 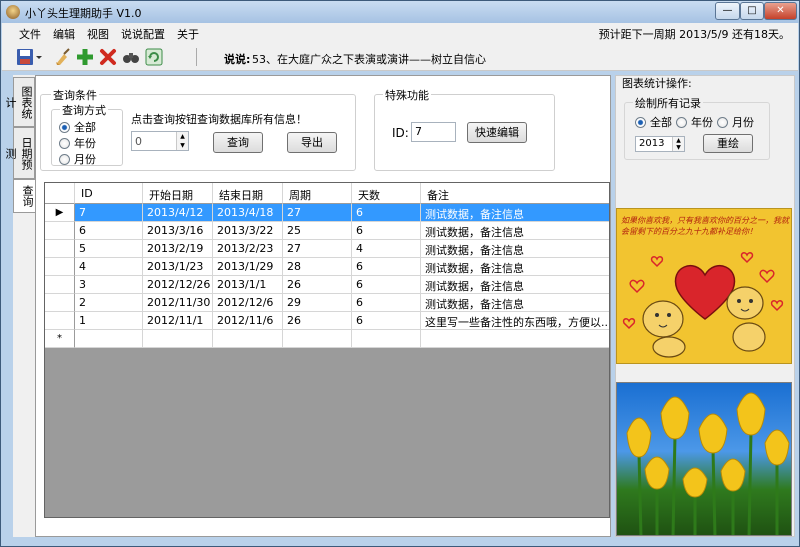 I want to click on column-header-days: 天数, so click(x=386, y=193).